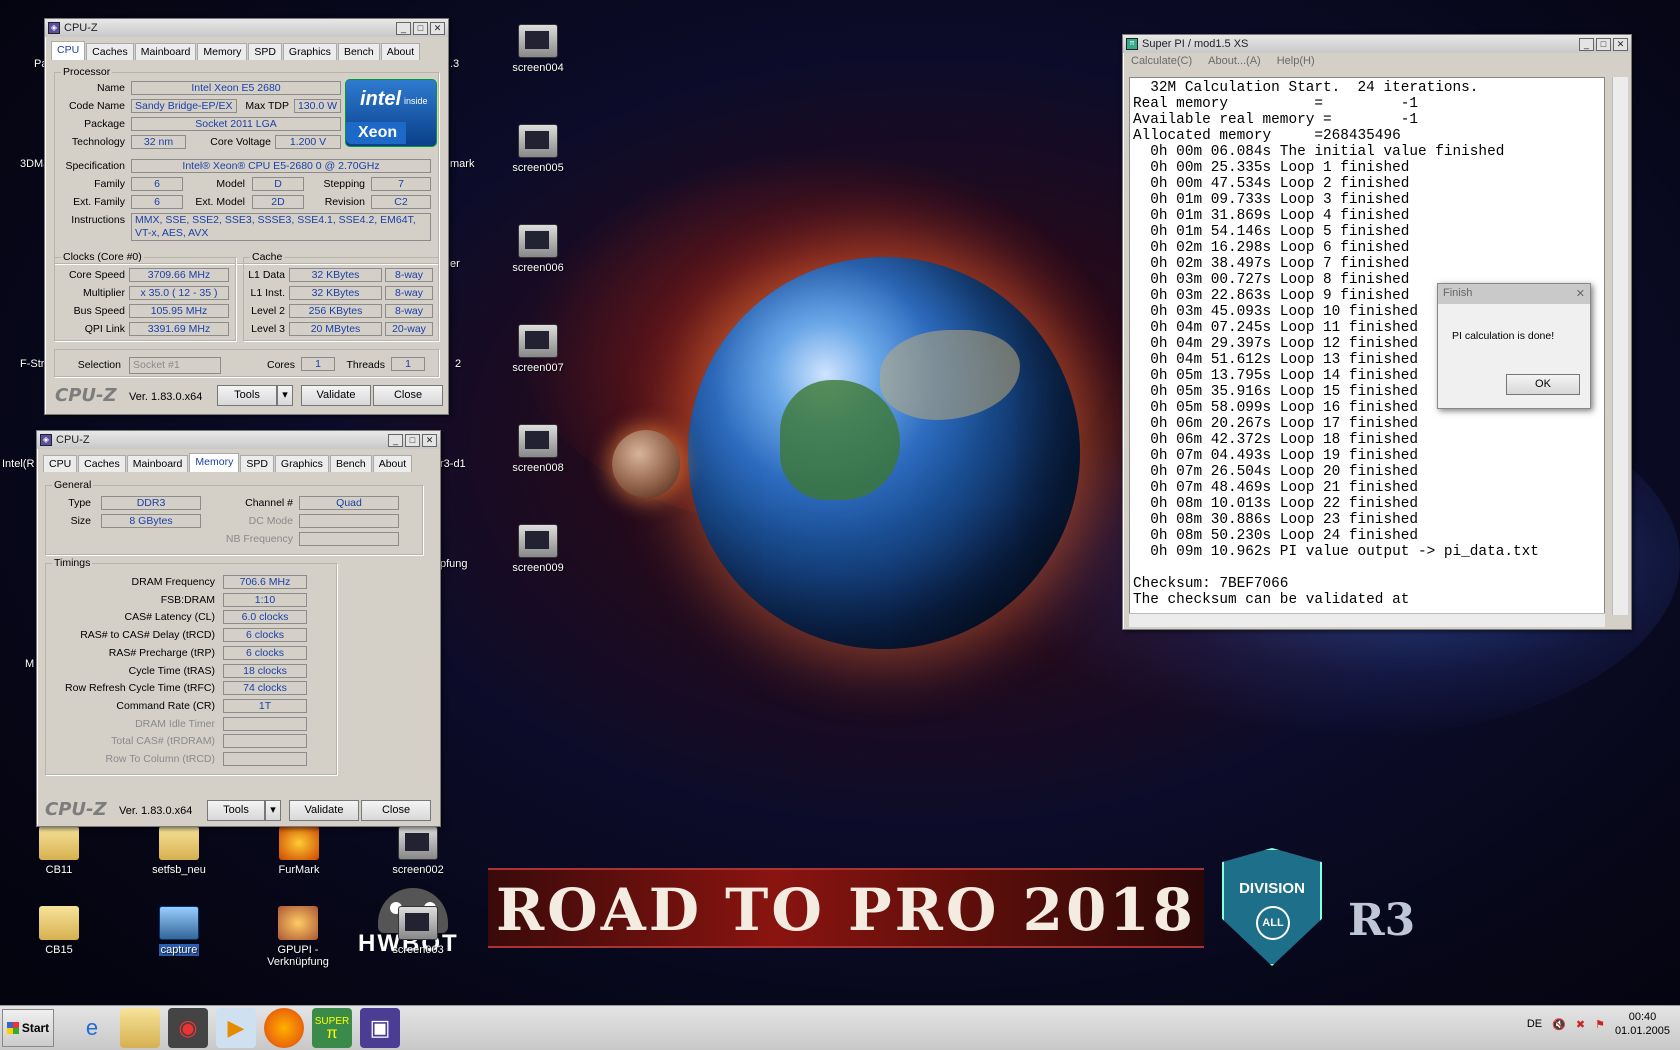  What do you see at coordinates (92, 1028) in the screenshot?
I see `ie-icon: e` at bounding box center [92, 1028].